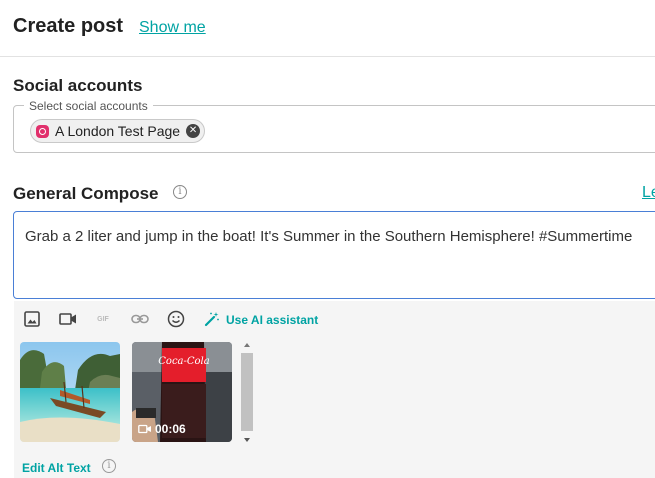 The image size is (655, 478). What do you see at coordinates (176, 319) in the screenshot?
I see `emoji-icon` at bounding box center [176, 319].